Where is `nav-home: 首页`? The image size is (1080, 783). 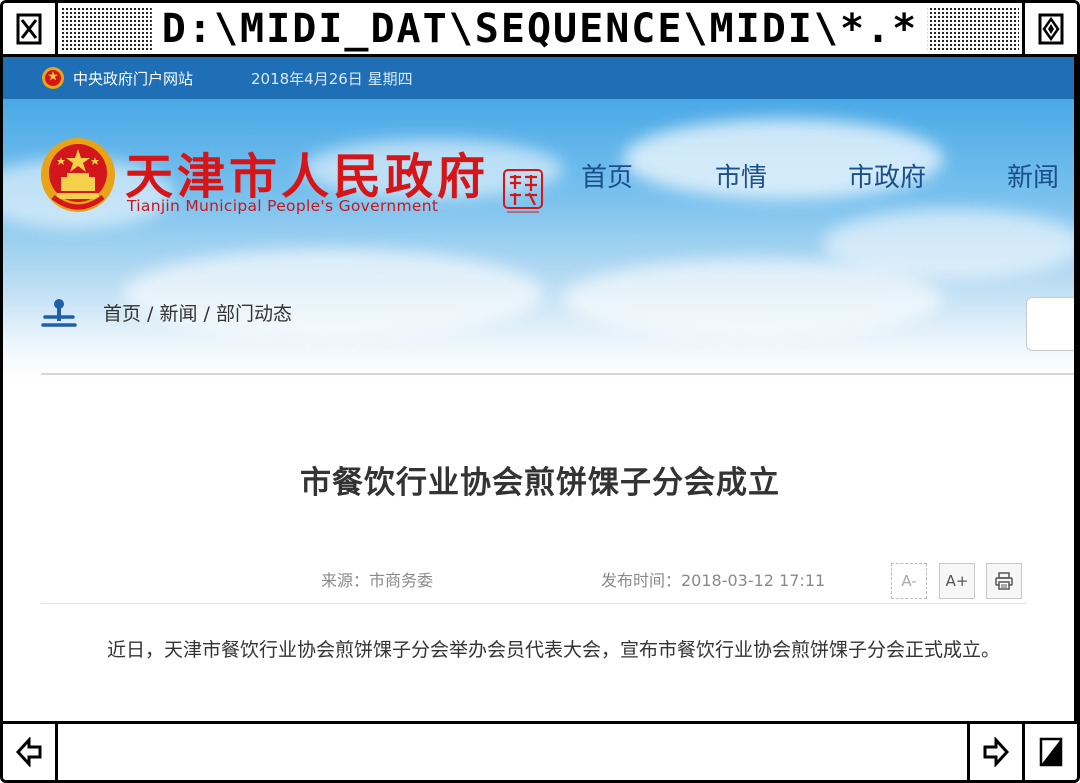
nav-home: 首页 is located at coordinates (607, 175).